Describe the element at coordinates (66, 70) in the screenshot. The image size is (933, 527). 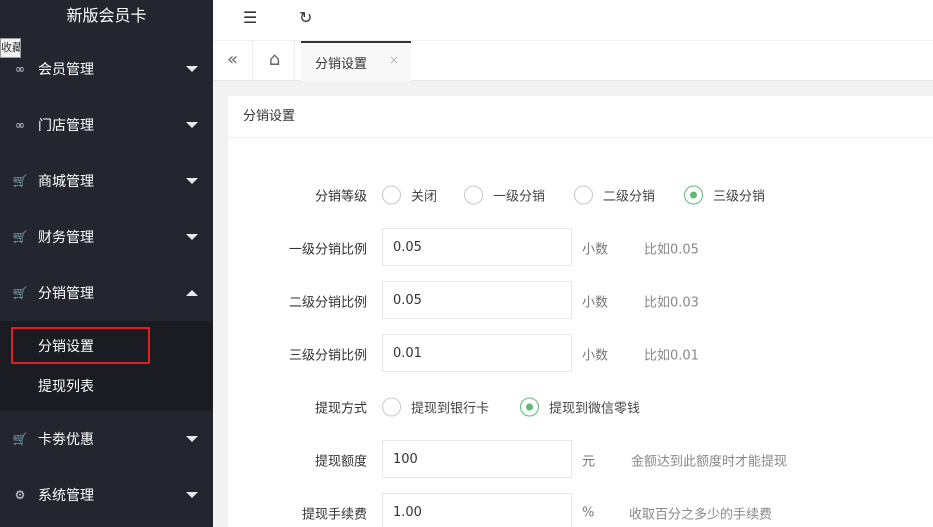
I see `sidebar-item-label: 会员管理` at that location.